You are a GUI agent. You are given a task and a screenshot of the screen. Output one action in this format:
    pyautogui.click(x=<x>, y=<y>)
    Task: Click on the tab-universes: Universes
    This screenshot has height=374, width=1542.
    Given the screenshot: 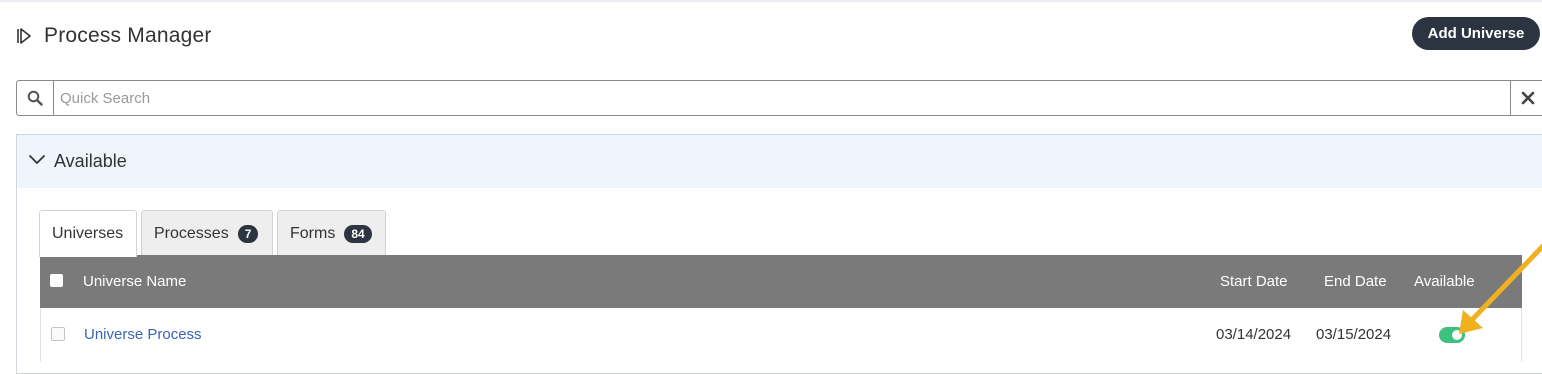 What is the action you would take?
    pyautogui.click(x=88, y=233)
    